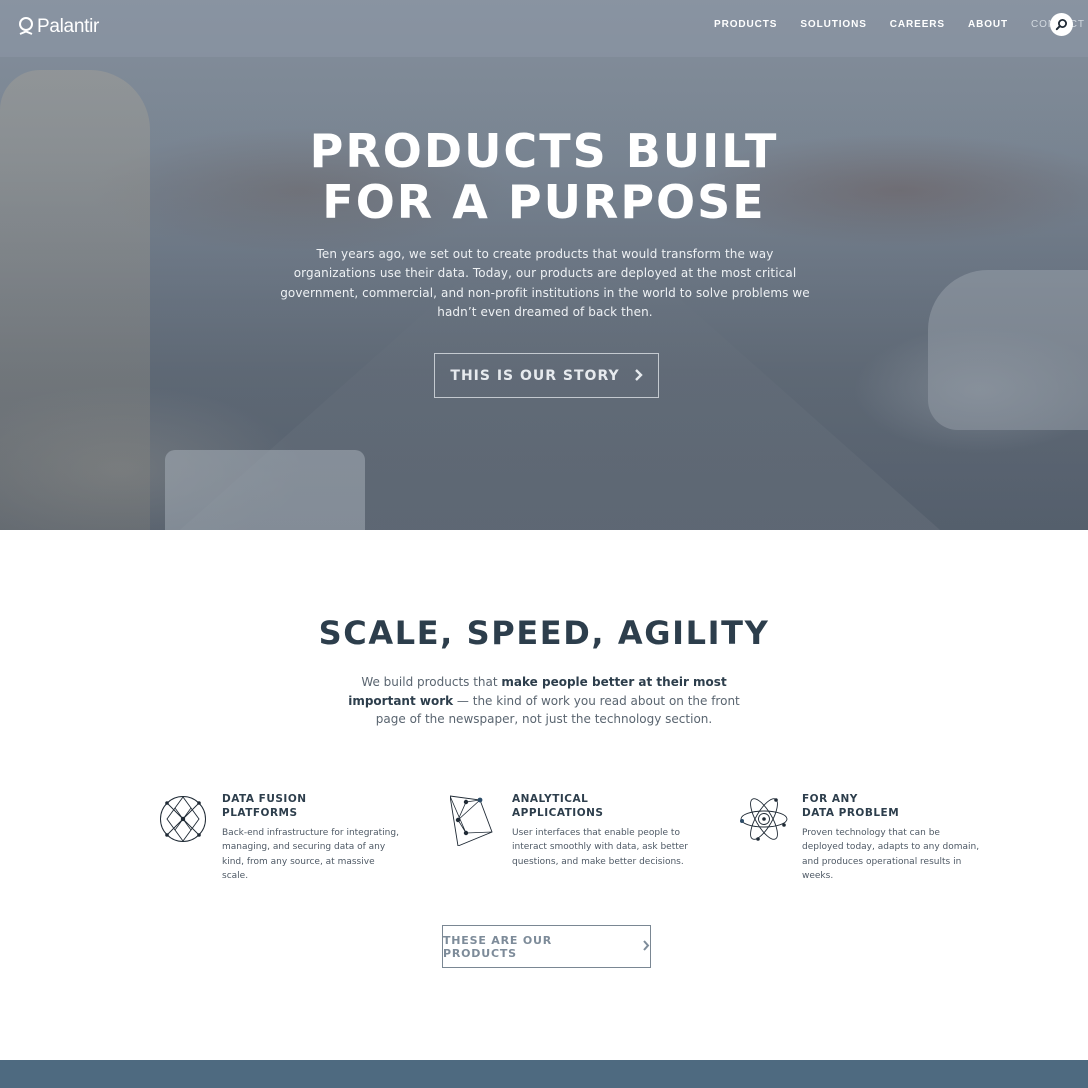 The height and width of the screenshot is (1088, 1088). I want to click on our-products-button-label: THESE ARE OUR PRODUCTS, so click(497, 946).